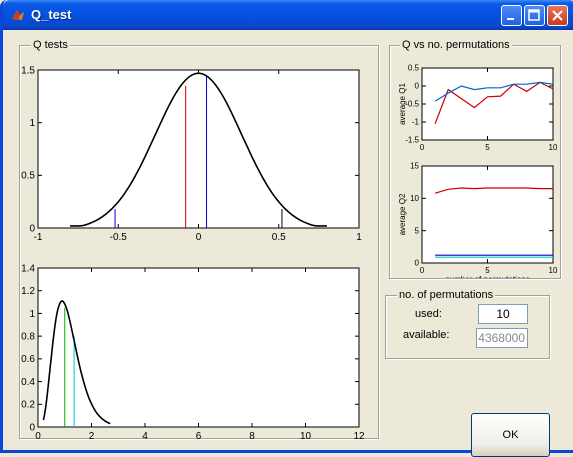  What do you see at coordinates (446, 295) in the screenshot?
I see `permutations-label: no. of permutations` at bounding box center [446, 295].